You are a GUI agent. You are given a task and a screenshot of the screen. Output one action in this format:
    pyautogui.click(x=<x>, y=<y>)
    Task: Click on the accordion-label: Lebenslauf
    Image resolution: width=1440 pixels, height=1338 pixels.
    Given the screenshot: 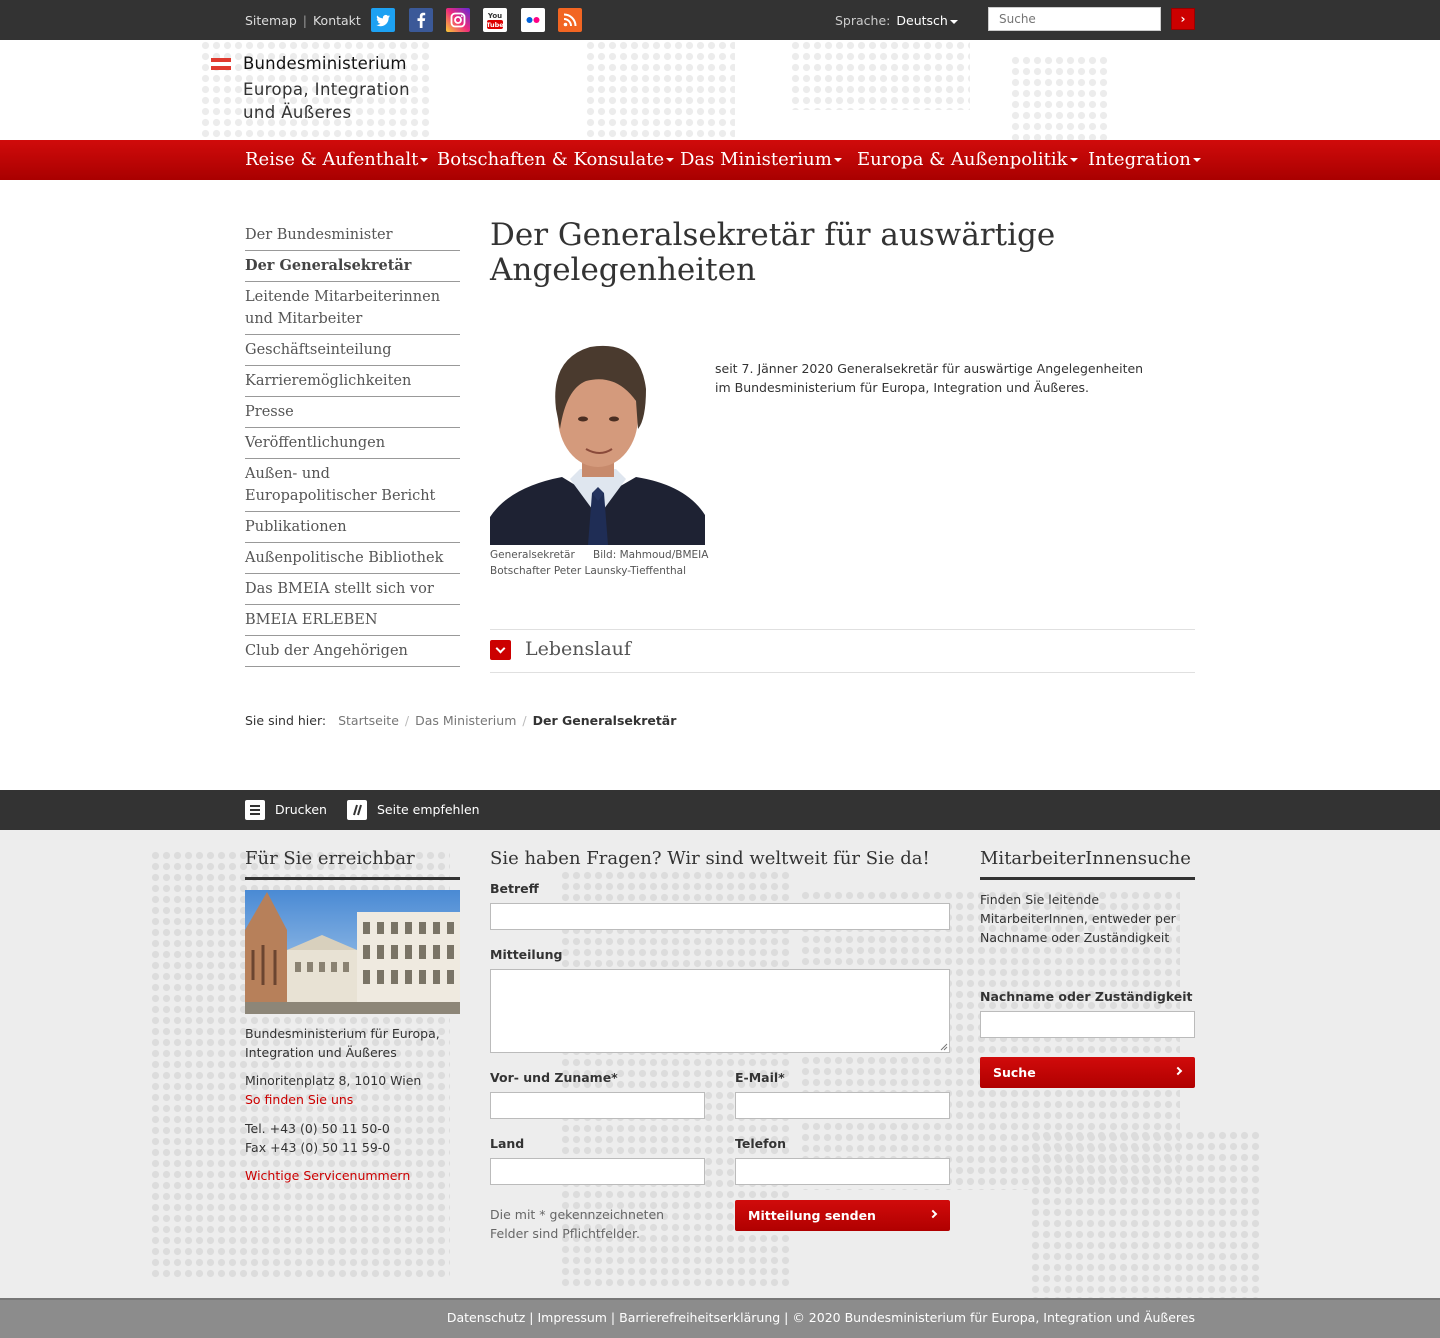 What is the action you would take?
    pyautogui.click(x=578, y=649)
    